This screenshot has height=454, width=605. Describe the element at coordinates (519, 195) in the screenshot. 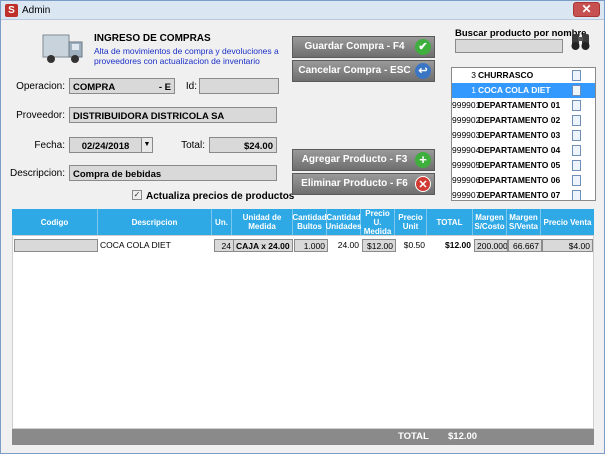

I see `product-name: DEPARTAMENTO 07` at that location.